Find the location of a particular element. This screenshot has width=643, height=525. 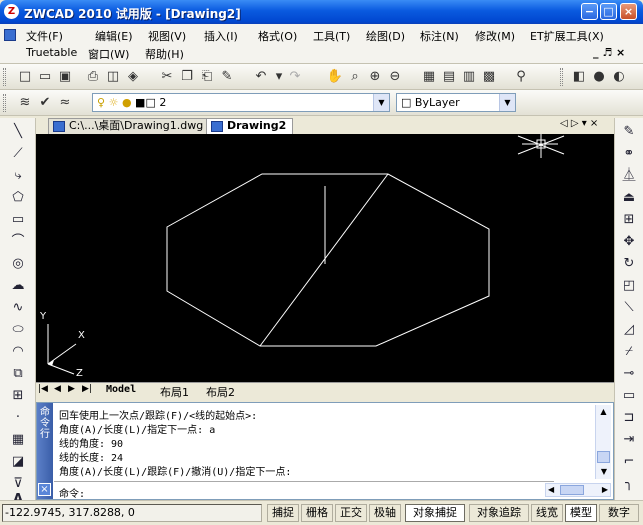

scale-icon: ◰ is located at coordinates (629, 286).